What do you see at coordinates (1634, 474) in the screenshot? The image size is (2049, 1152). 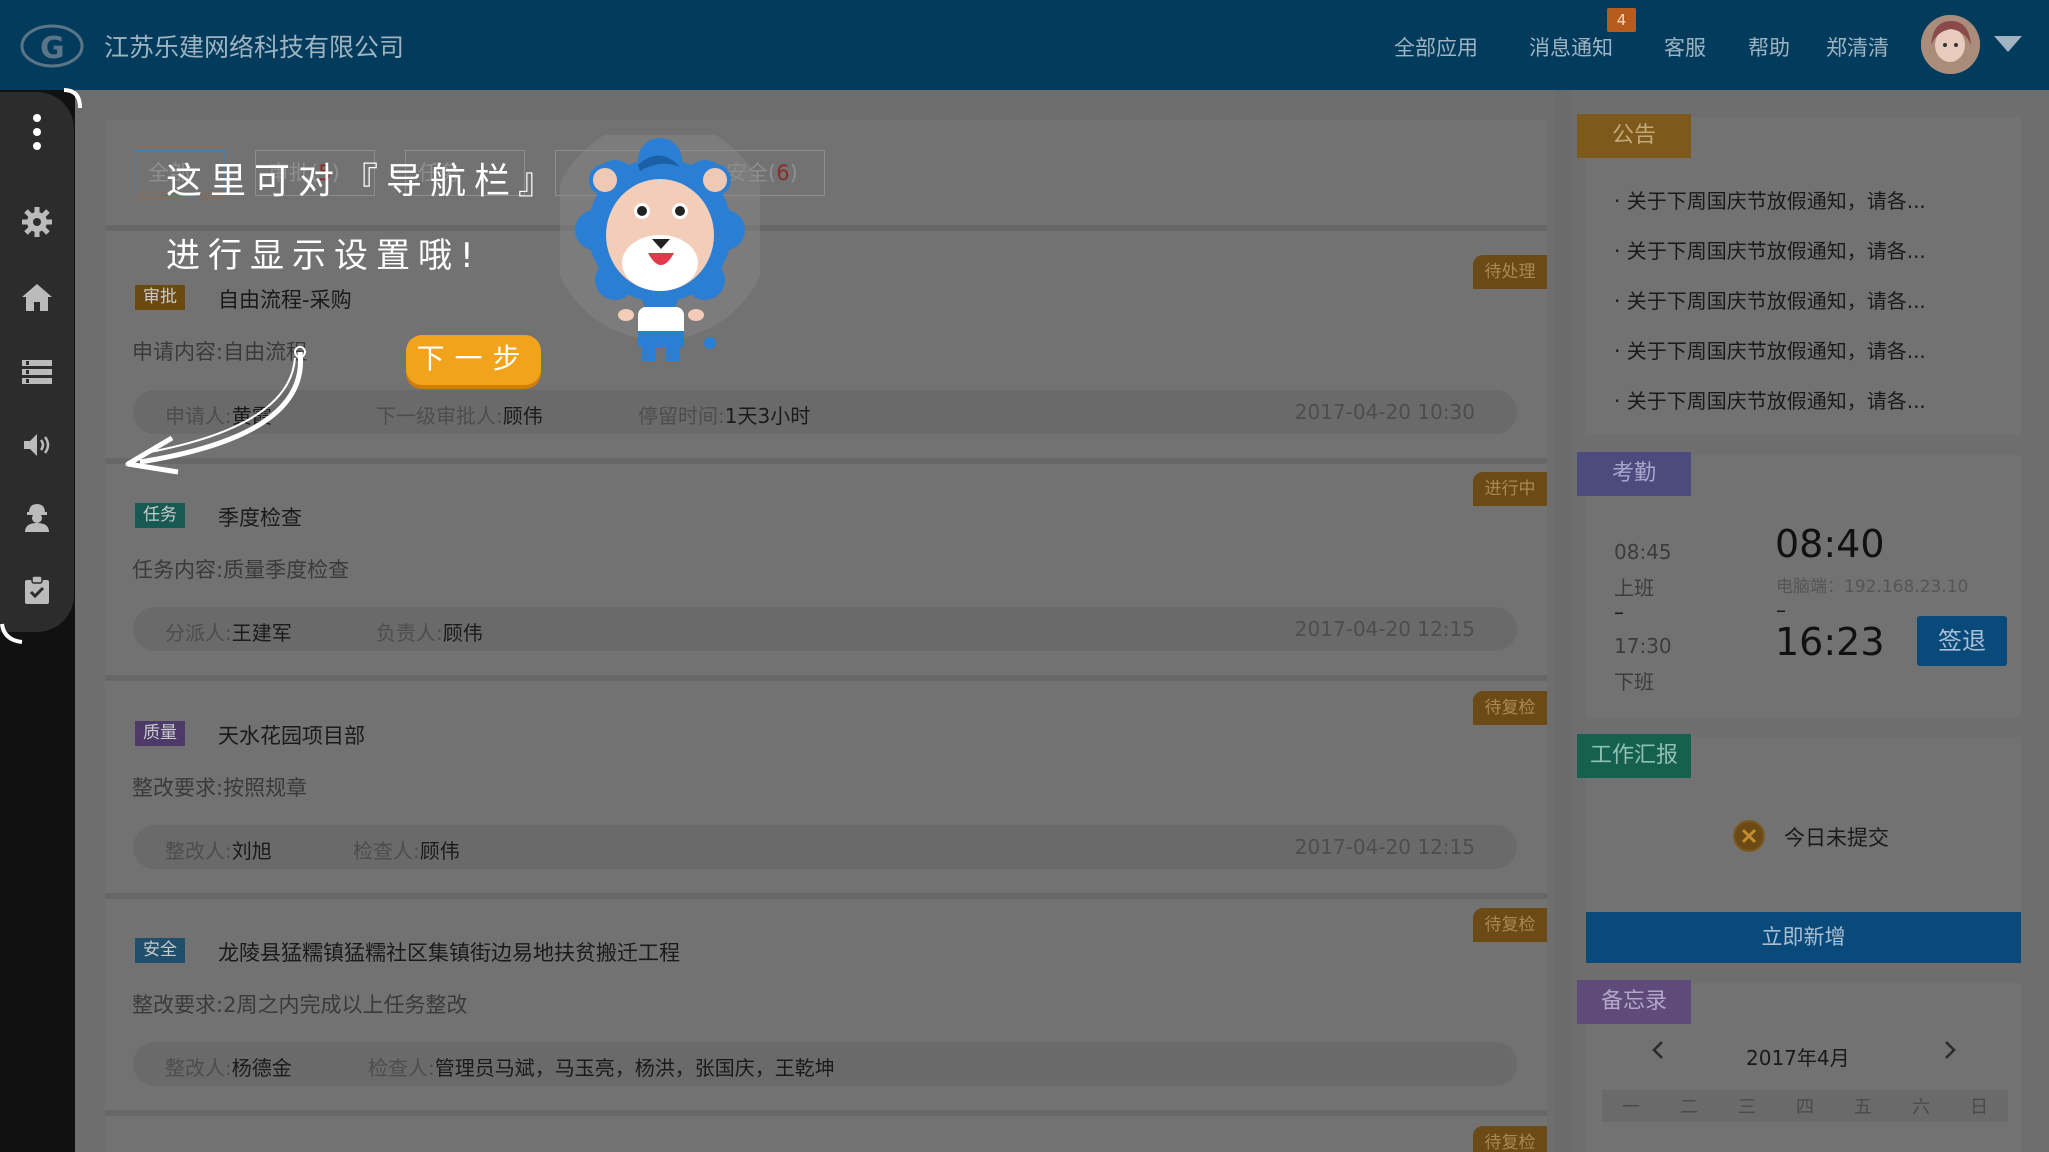 I see `attendance-title: 考勤` at bounding box center [1634, 474].